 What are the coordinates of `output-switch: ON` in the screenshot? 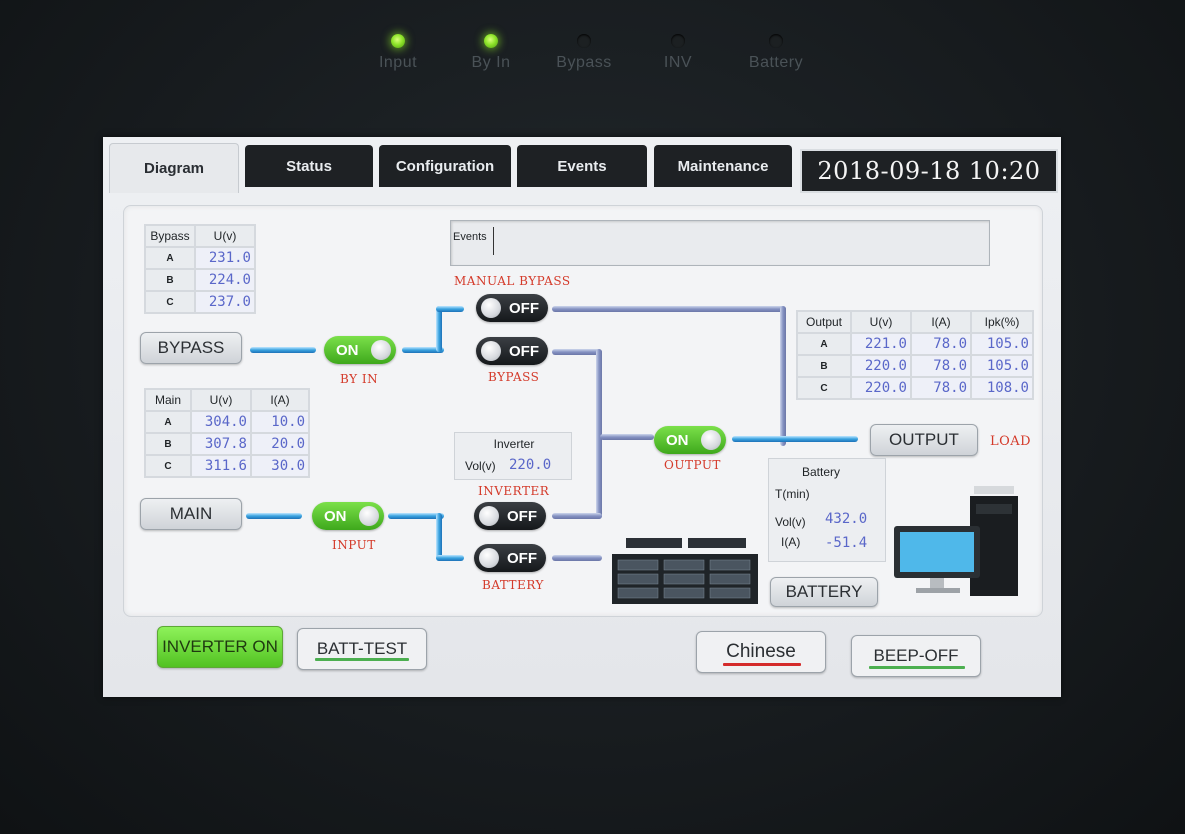 It's located at (690, 440).